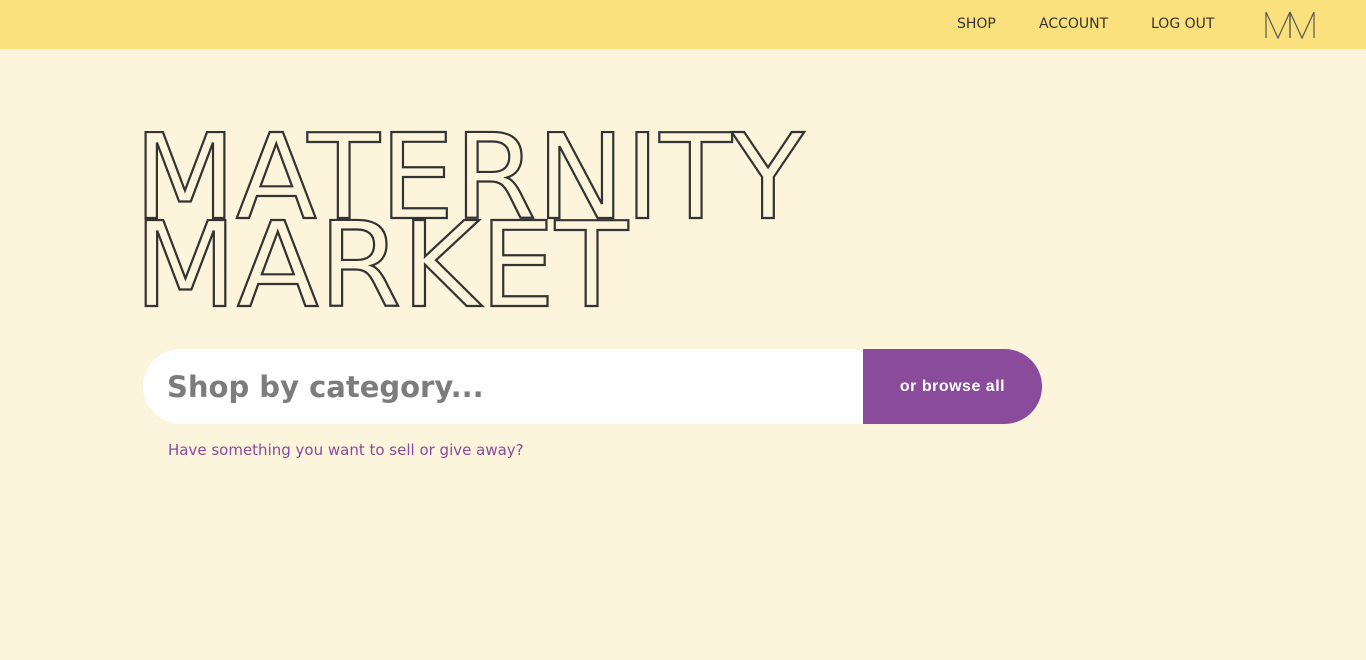  I want to click on category-search-bar: or browse all, so click(592, 386).